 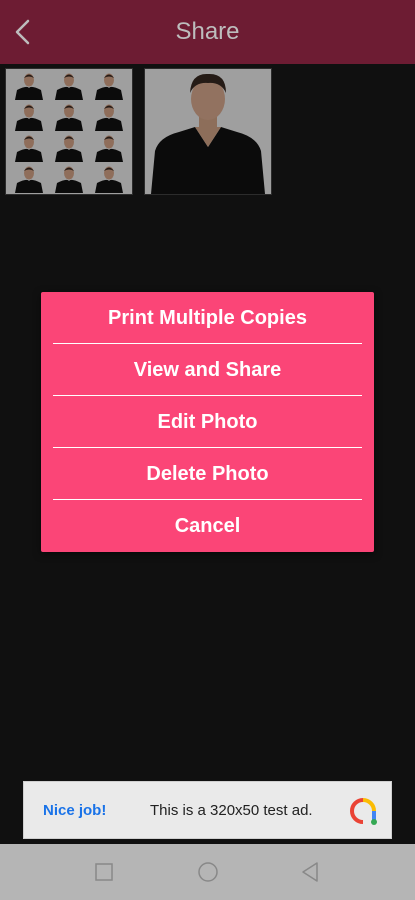 What do you see at coordinates (207, 526) in the screenshot?
I see `cancel-option: Cancel` at bounding box center [207, 526].